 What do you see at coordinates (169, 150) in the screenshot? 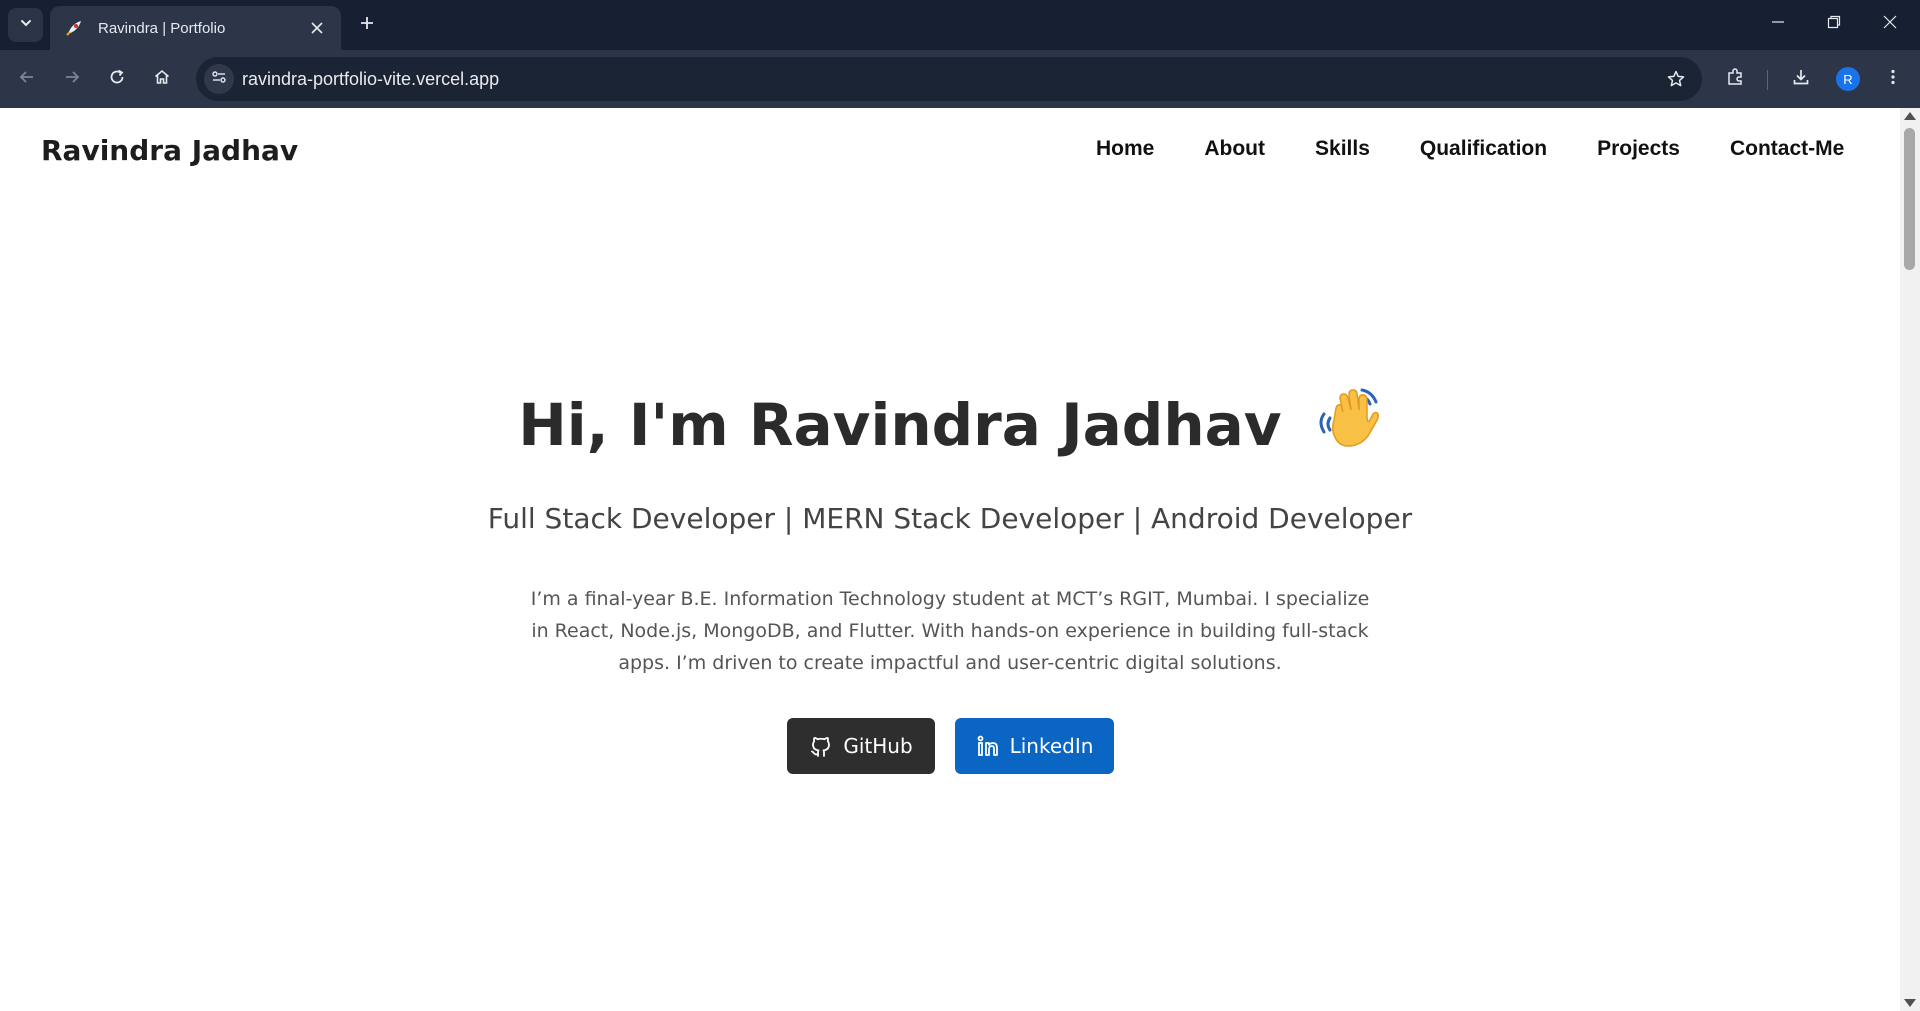
I see `site-brand: Ravindra Jadhav` at bounding box center [169, 150].